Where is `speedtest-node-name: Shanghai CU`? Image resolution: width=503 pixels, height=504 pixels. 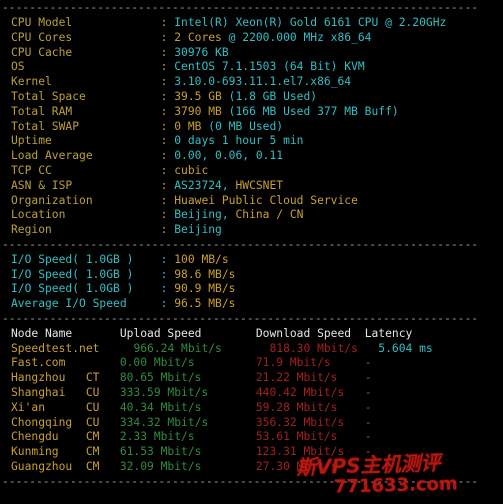 speedtest-node-name: Shanghai CU is located at coordinates (65, 392).